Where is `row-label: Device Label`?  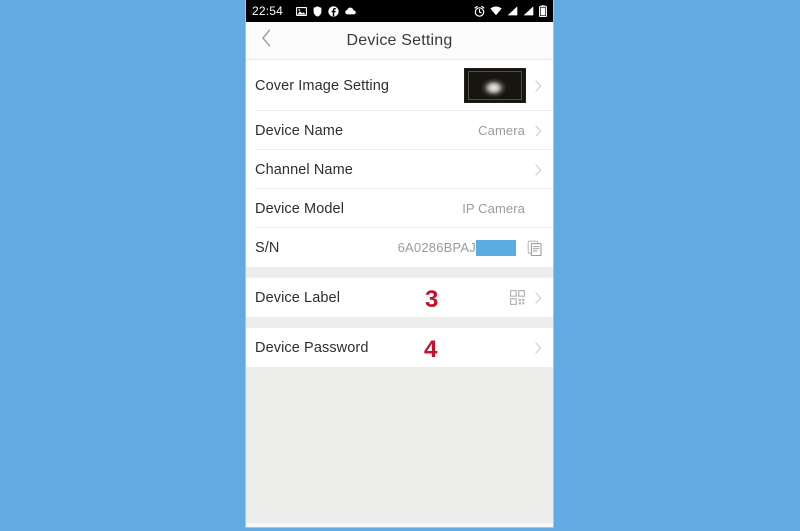 row-label: Device Label is located at coordinates (298, 297).